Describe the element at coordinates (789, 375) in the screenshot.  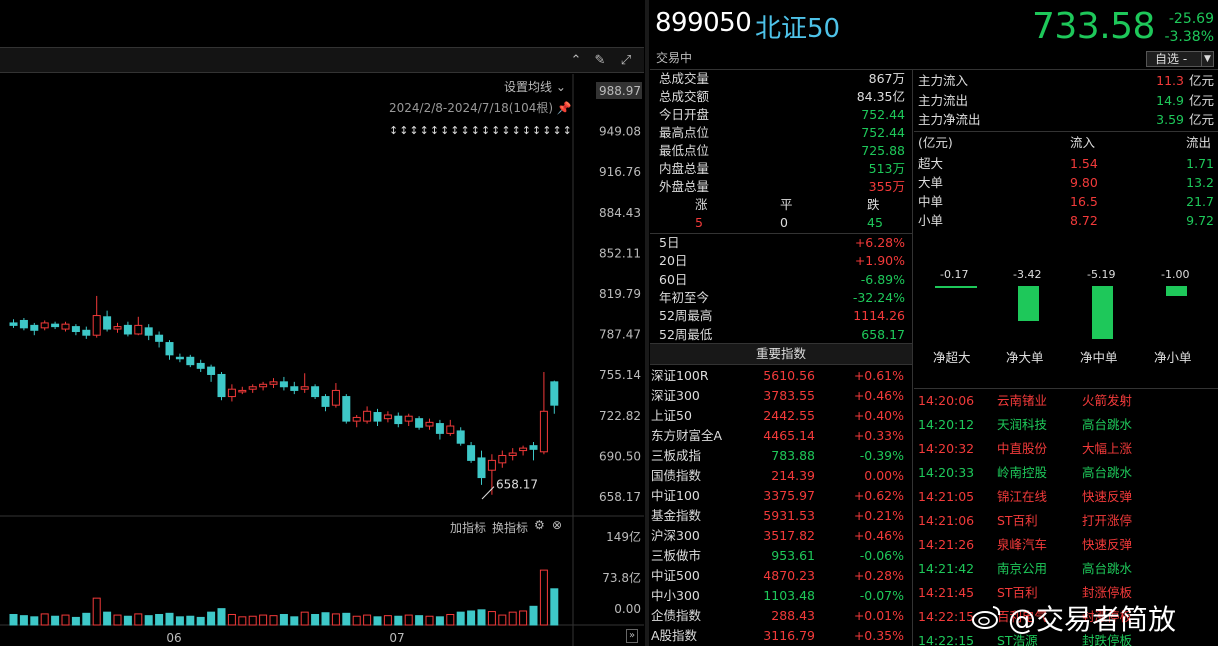
I see `index-price: 5610.56` at that location.